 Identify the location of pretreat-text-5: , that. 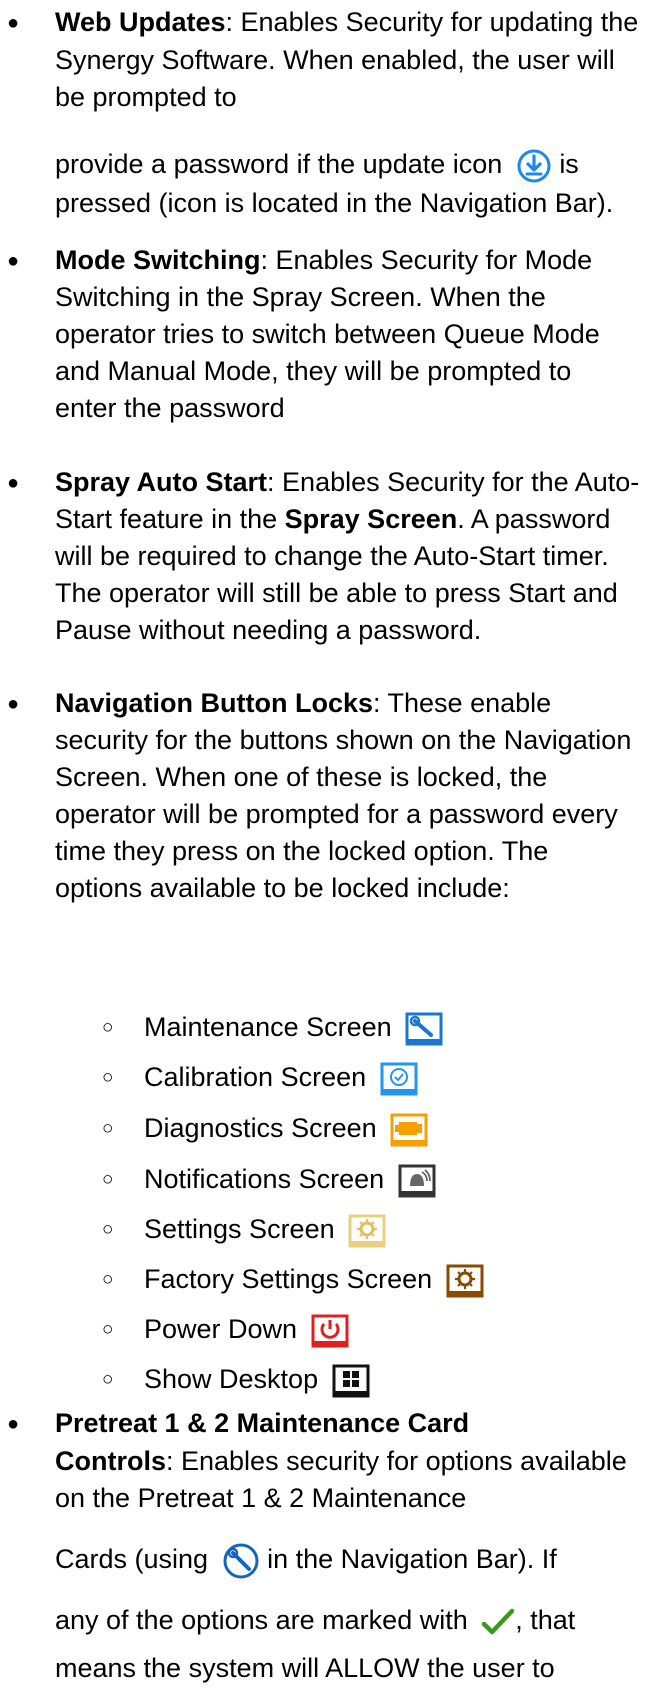
(545, 1620).